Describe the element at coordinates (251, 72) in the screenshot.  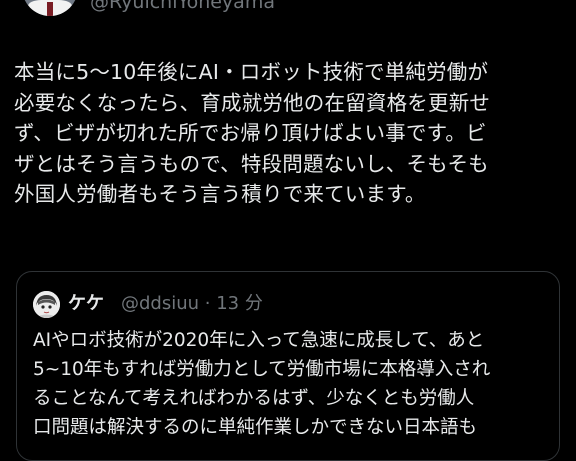
I see `tweet-text-line: 本当に5〜10年後にAI・ロボット技術で単純労働が` at that location.